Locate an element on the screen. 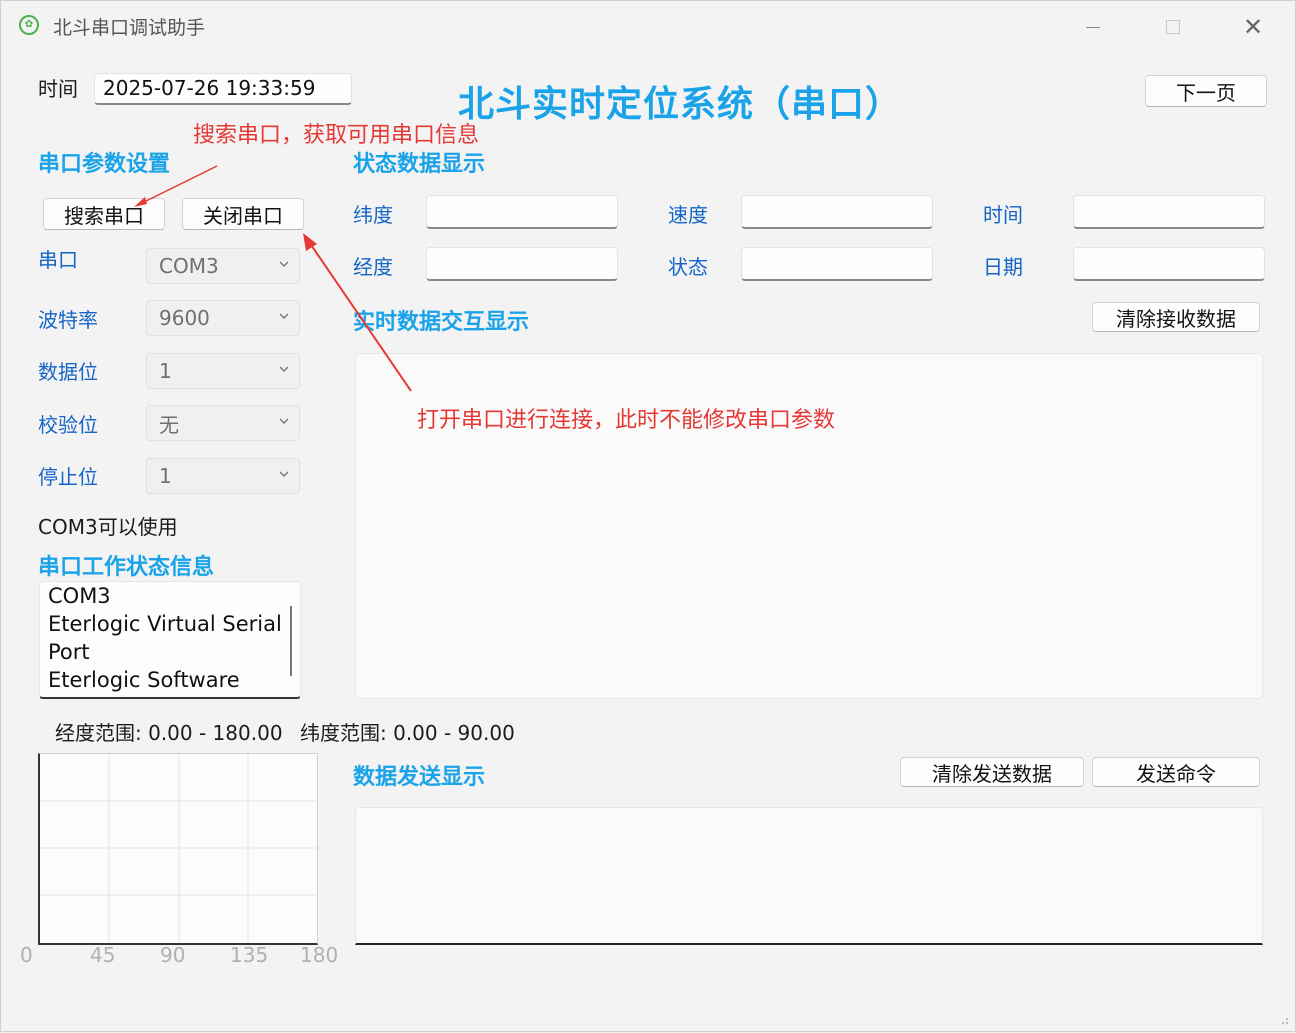  speed-field is located at coordinates (837, 212).